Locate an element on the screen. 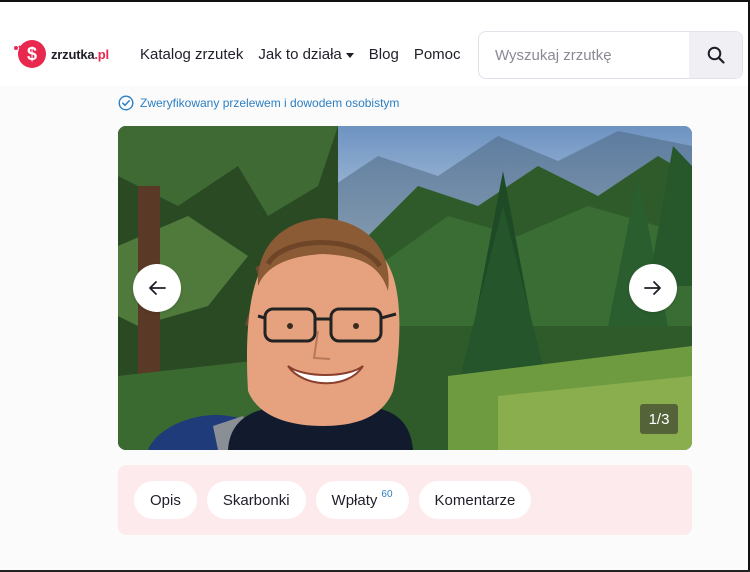  wplaty-count-badge: 60 is located at coordinates (387, 494).